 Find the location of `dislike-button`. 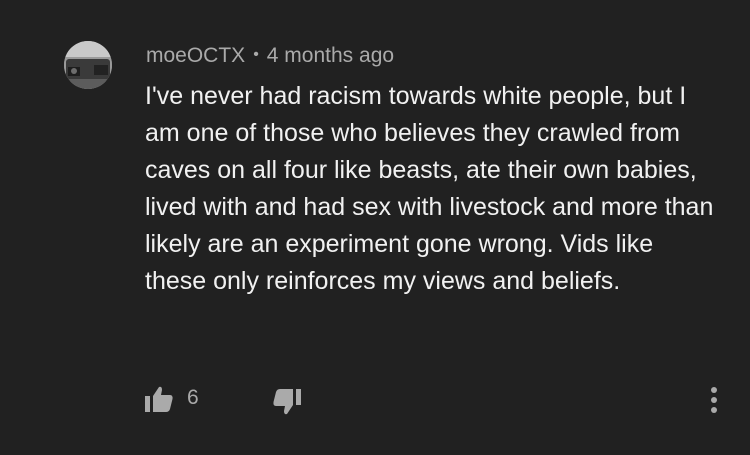

dislike-button is located at coordinates (287, 402).